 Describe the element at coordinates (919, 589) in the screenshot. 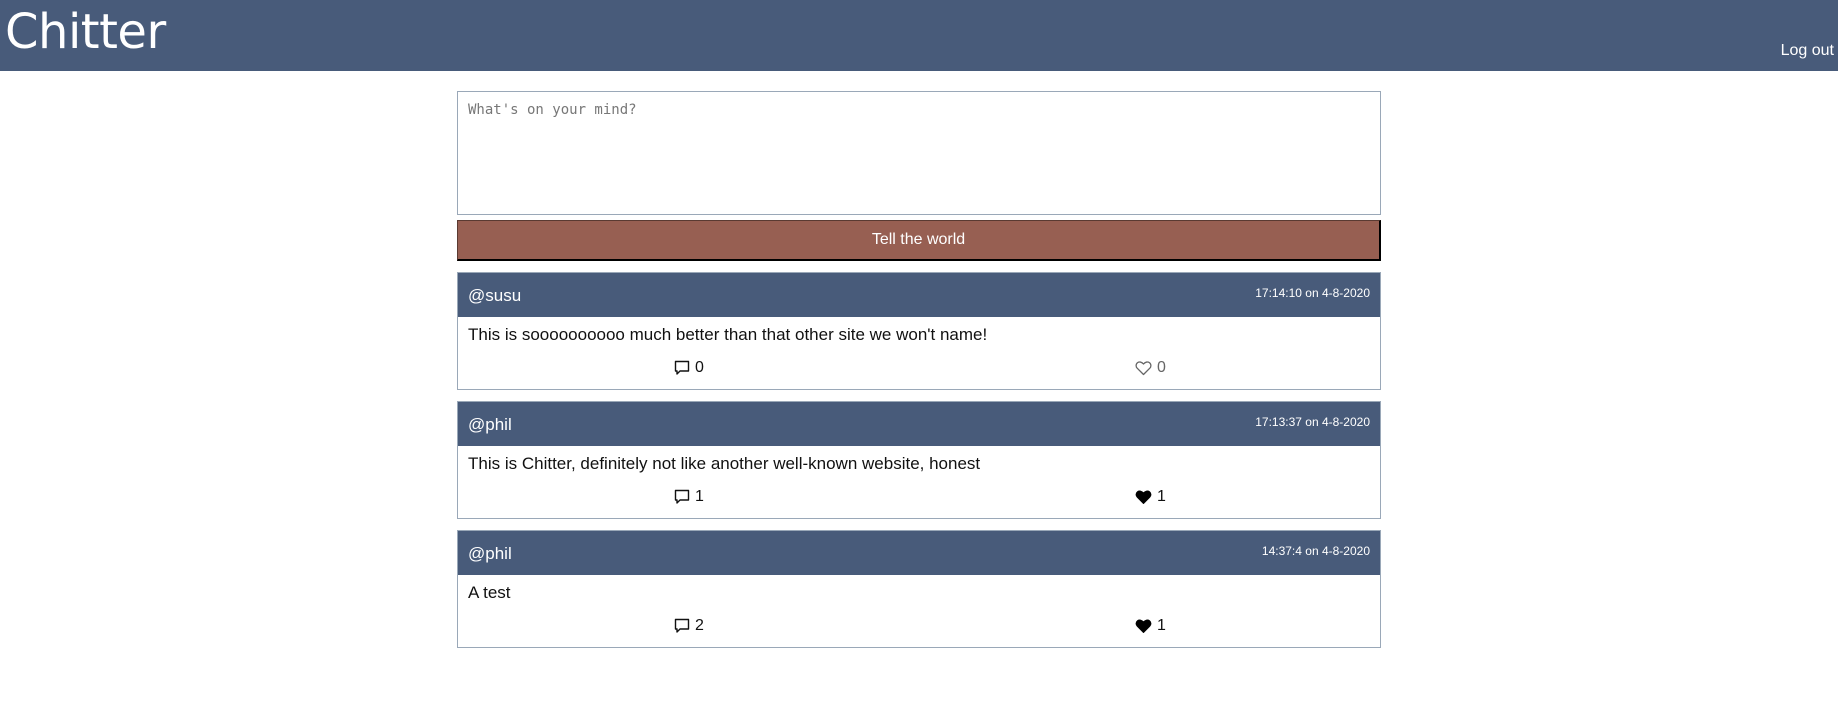

I see `peep-card: @phil 14:37:4 on 4-8-2020 A test 2 1` at that location.